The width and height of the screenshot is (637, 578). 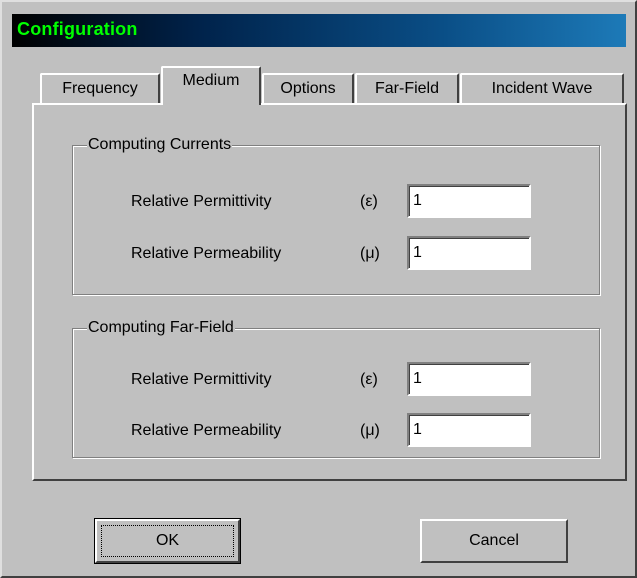 What do you see at coordinates (469, 430) in the screenshot?
I see `farfield-permeability-input: 1` at bounding box center [469, 430].